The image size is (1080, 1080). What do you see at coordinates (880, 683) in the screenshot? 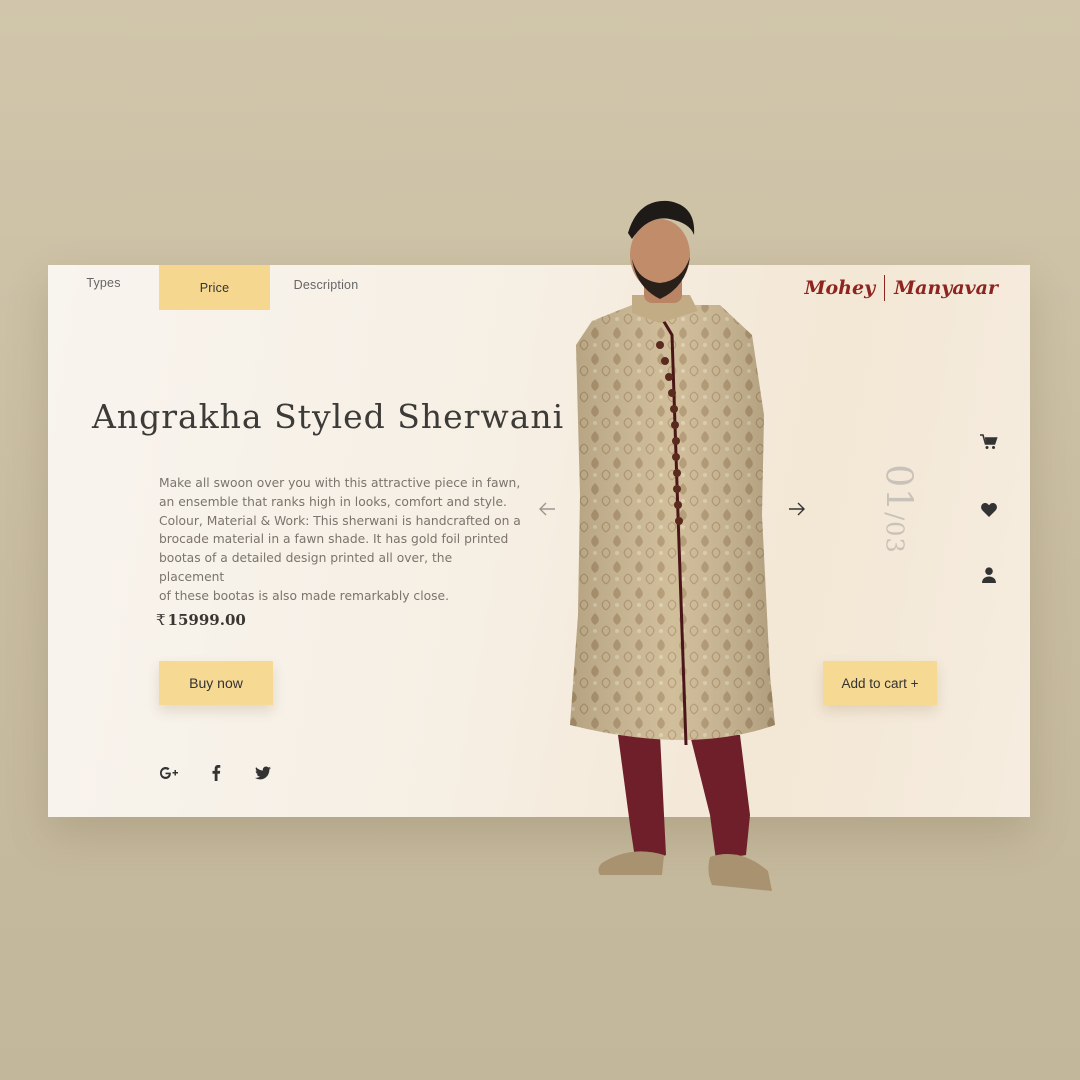
I see `add-to-cart-button: Add to cart +` at bounding box center [880, 683].